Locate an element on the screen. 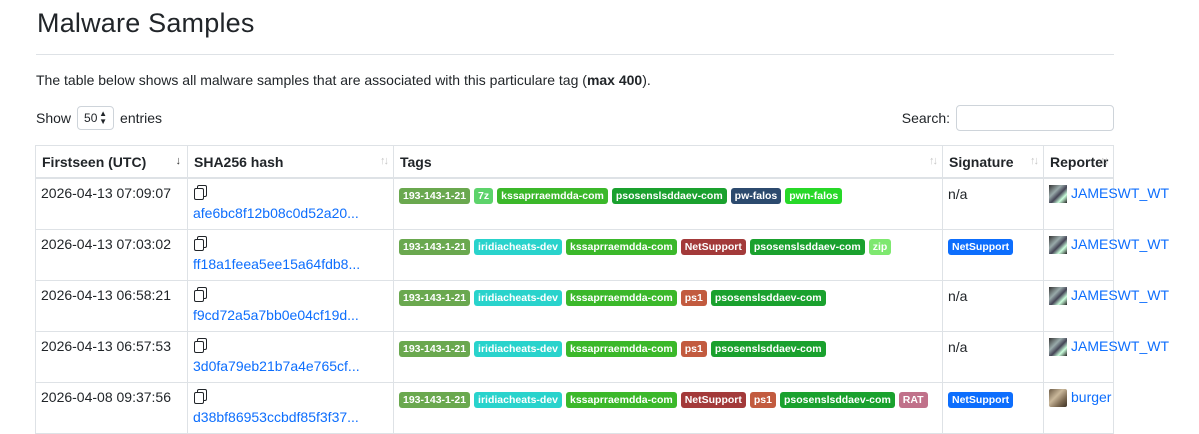 Image resolution: width=1199 pixels, height=434 pixels. tag-badge: zip is located at coordinates (880, 246).